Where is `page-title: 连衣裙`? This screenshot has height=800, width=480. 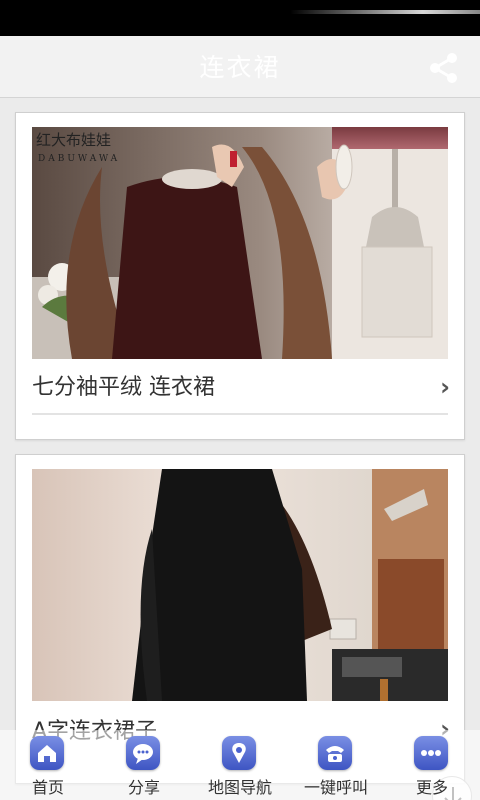 page-title: 连衣裙 is located at coordinates (240, 67).